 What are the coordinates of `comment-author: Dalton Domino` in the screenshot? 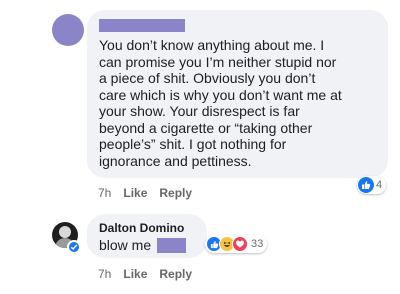 It's located at (147, 228).